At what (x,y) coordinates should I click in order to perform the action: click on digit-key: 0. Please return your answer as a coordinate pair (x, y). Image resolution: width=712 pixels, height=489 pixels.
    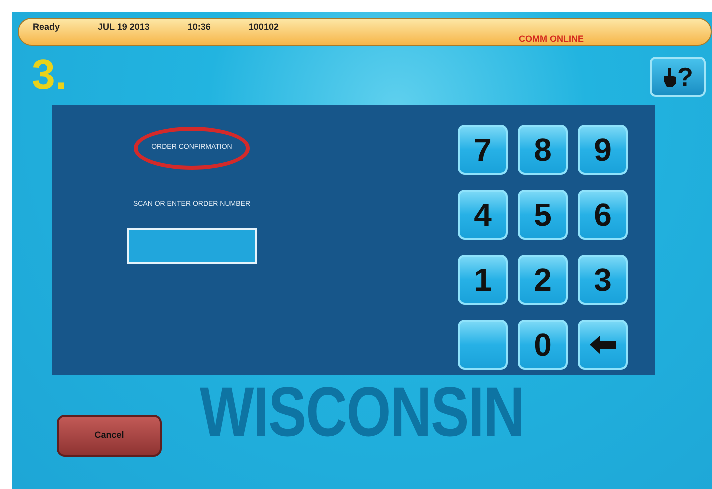
    Looking at the image, I should click on (543, 345).